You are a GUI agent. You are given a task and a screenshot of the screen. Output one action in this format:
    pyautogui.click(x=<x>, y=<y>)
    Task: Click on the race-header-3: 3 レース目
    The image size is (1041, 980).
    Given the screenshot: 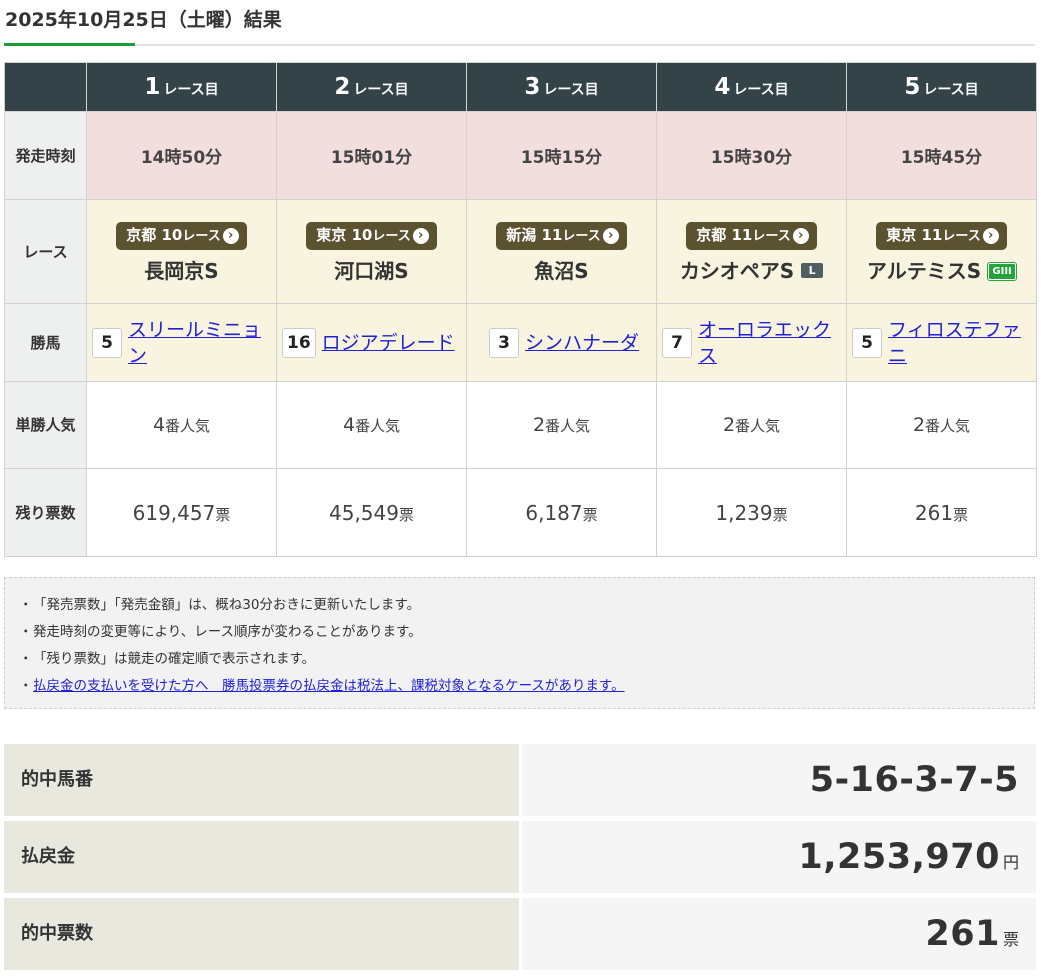 What is the action you would take?
    pyautogui.click(x=561, y=87)
    